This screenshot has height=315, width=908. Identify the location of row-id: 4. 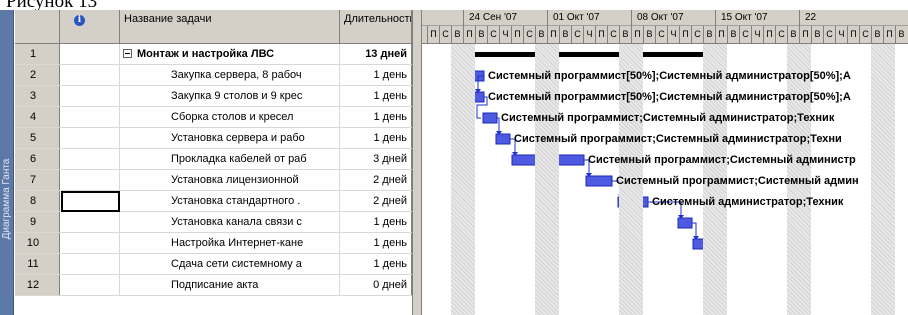
(37, 117).